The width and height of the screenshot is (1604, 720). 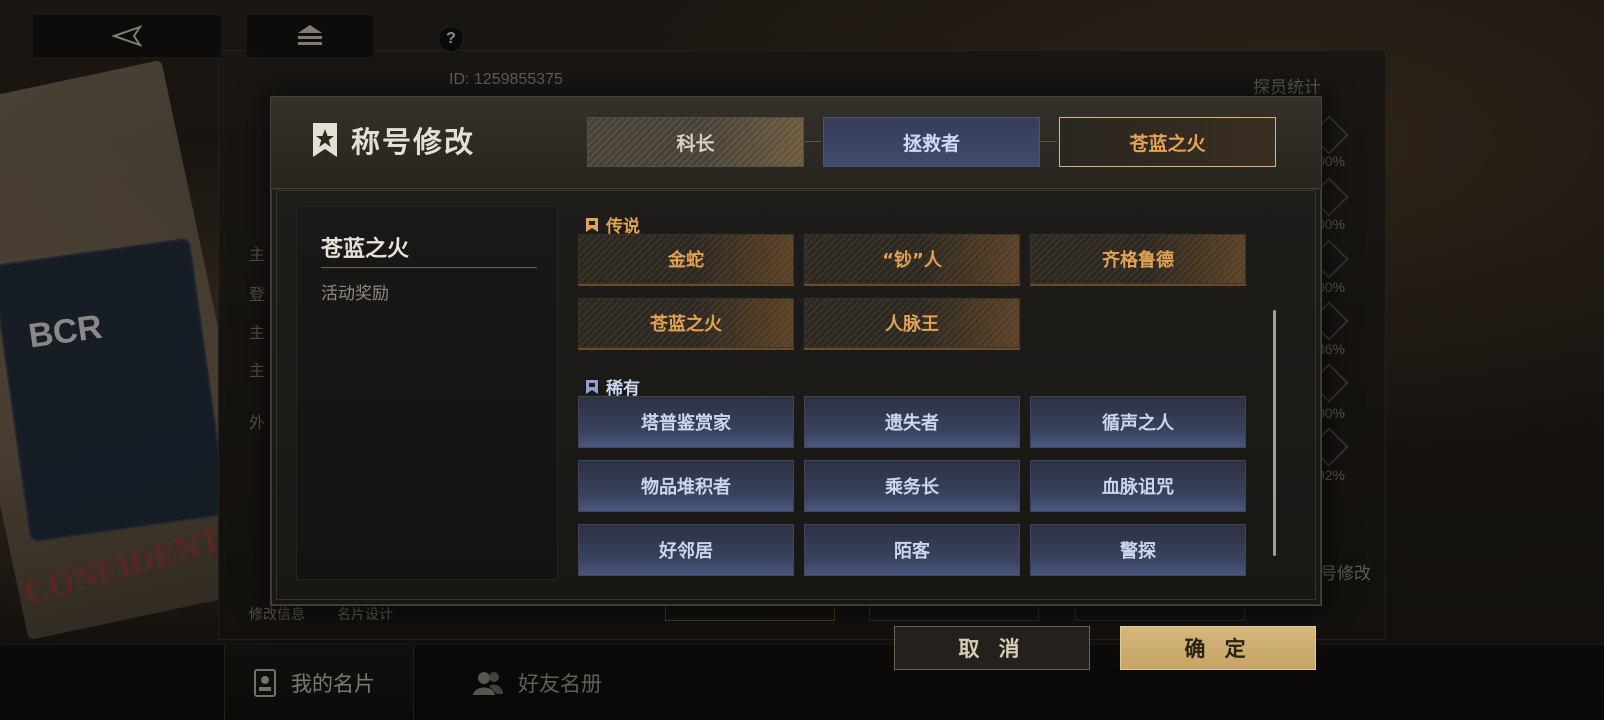 What do you see at coordinates (912, 486) in the screenshot?
I see `title-item-rare: 乘务长` at bounding box center [912, 486].